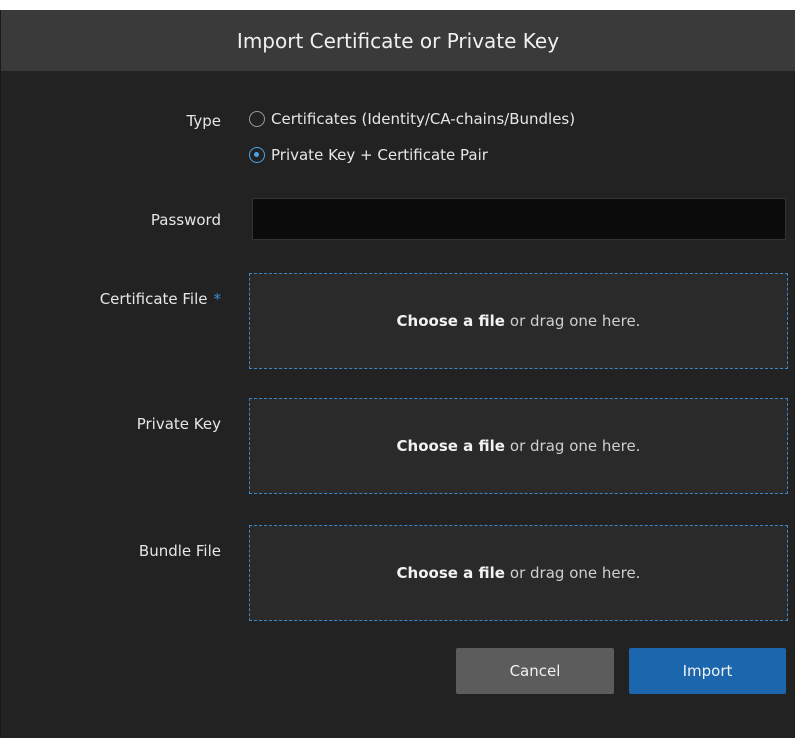 This screenshot has height=738, width=799. I want to click on password-label: Password, so click(185, 220).